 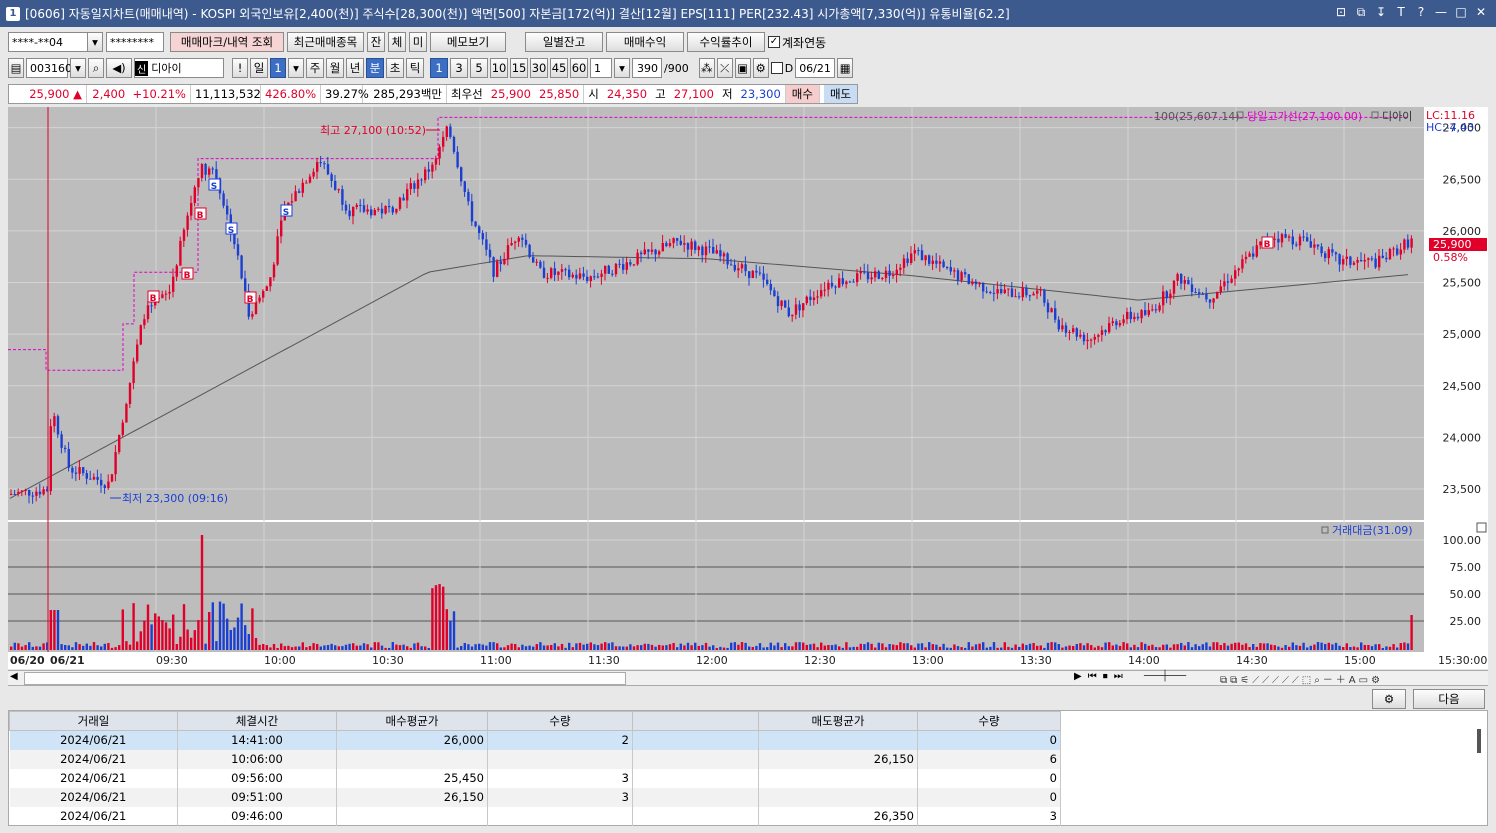 What do you see at coordinates (1481, 12) in the screenshot?
I see `close-icon: ✕` at bounding box center [1481, 12].